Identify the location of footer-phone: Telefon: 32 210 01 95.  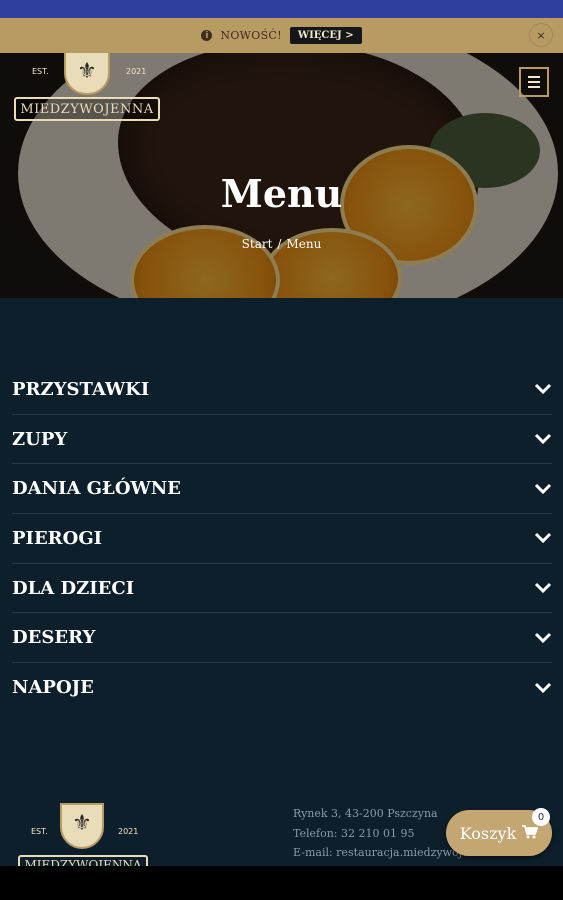
(381, 834).